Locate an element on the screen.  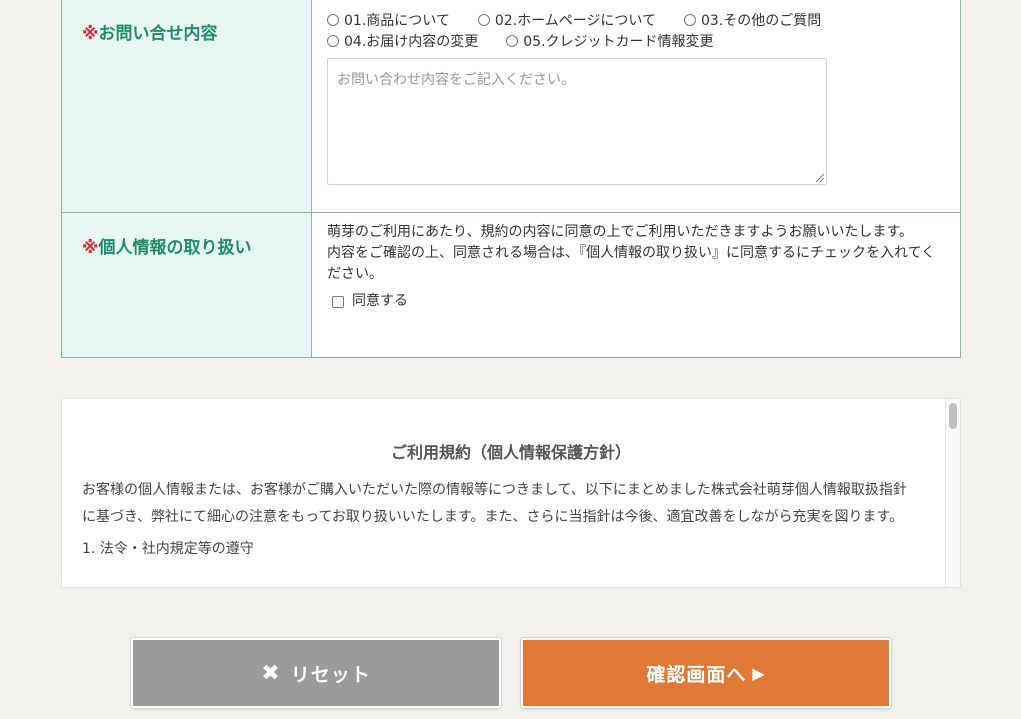
radio-option-label: 01.商品について is located at coordinates (397, 20).